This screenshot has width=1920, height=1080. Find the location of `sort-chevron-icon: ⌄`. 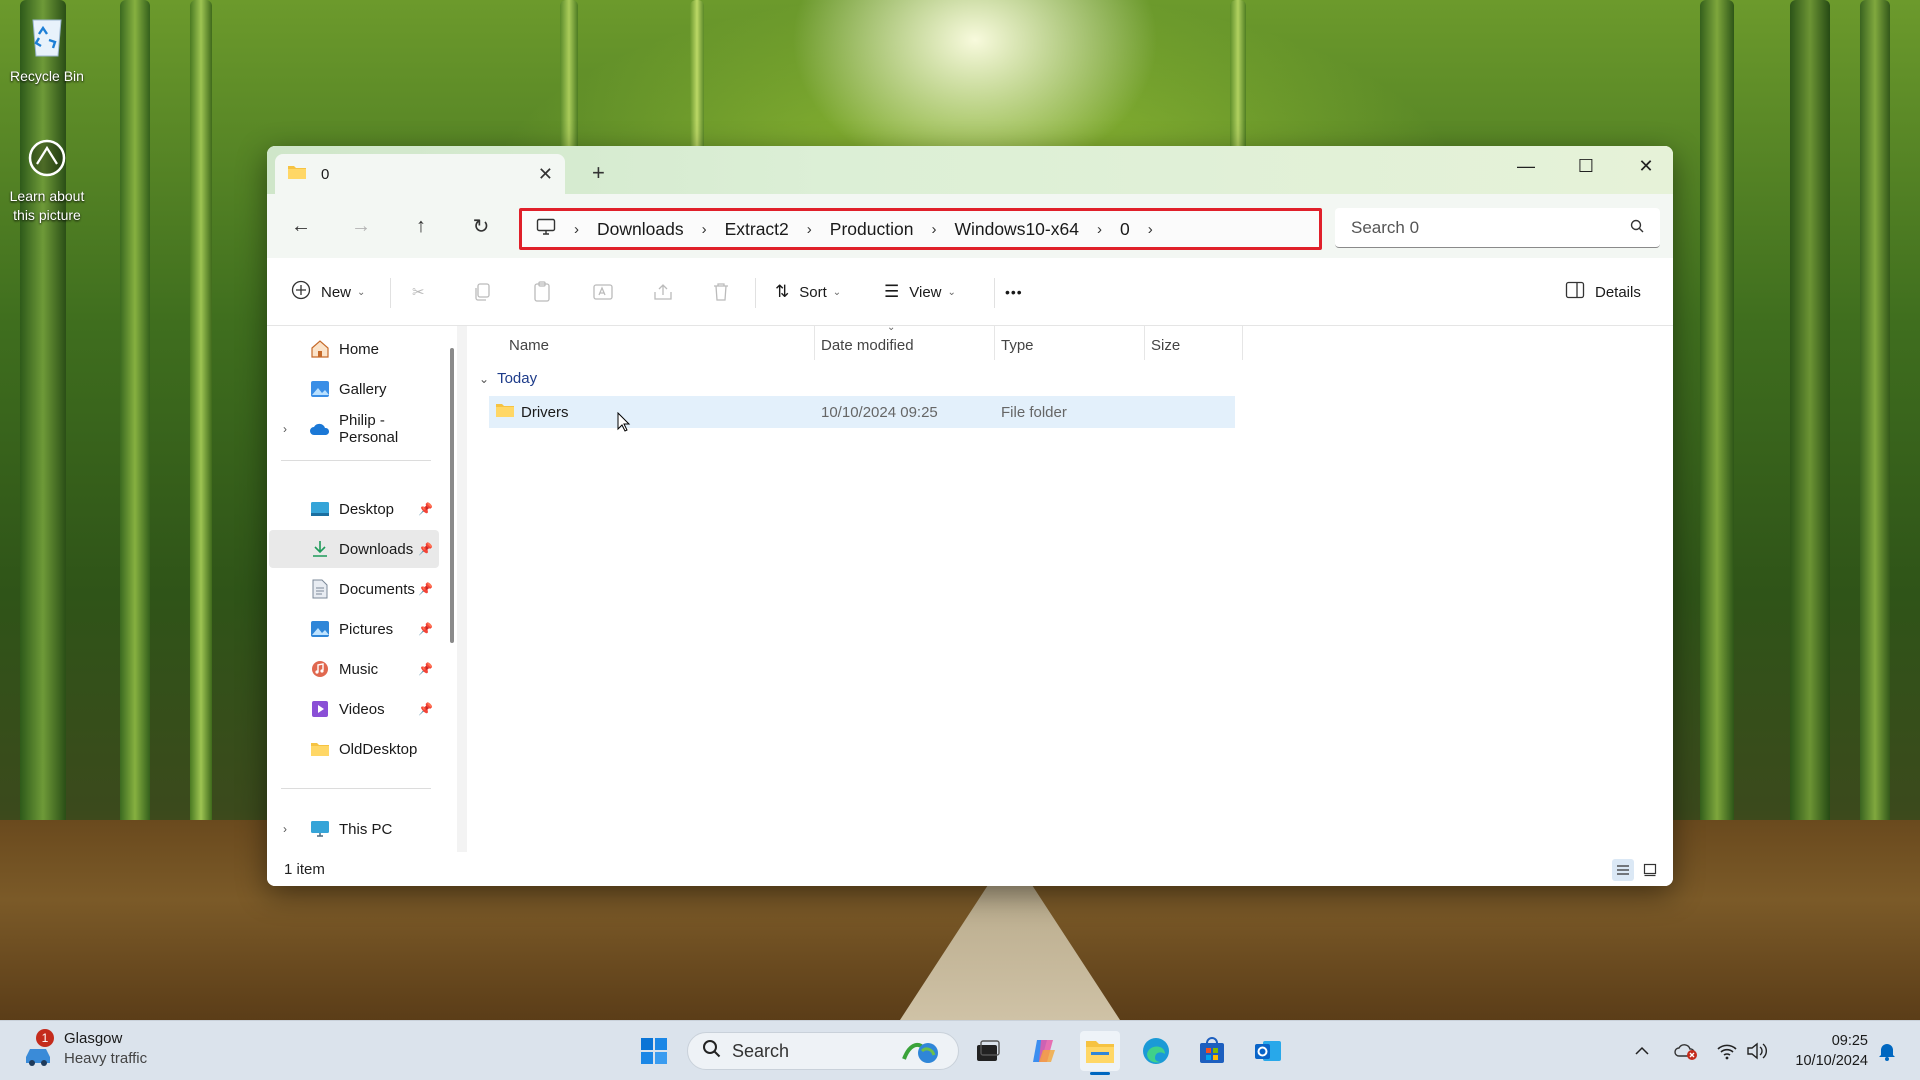

sort-chevron-icon: ⌄ is located at coordinates (891, 327).